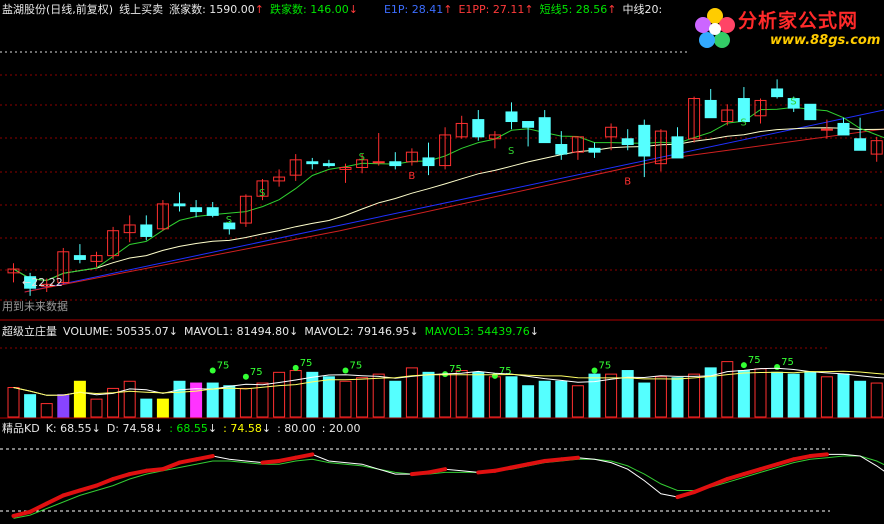  Describe the element at coordinates (21, 428) in the screenshot. I see `kd-title: 精品KD` at that location.